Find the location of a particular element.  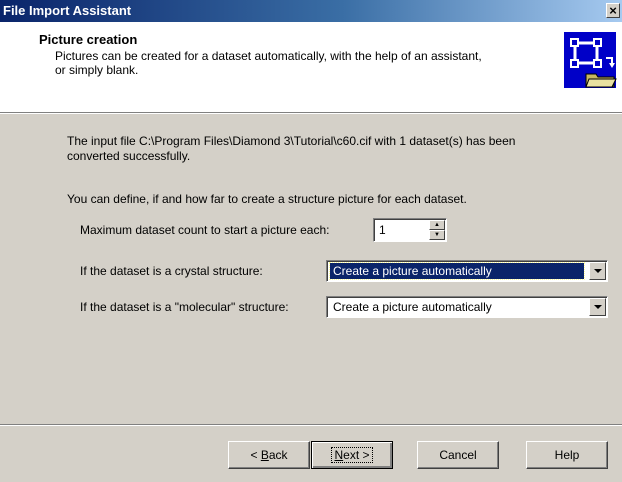

header-separator is located at coordinates (311, 113).